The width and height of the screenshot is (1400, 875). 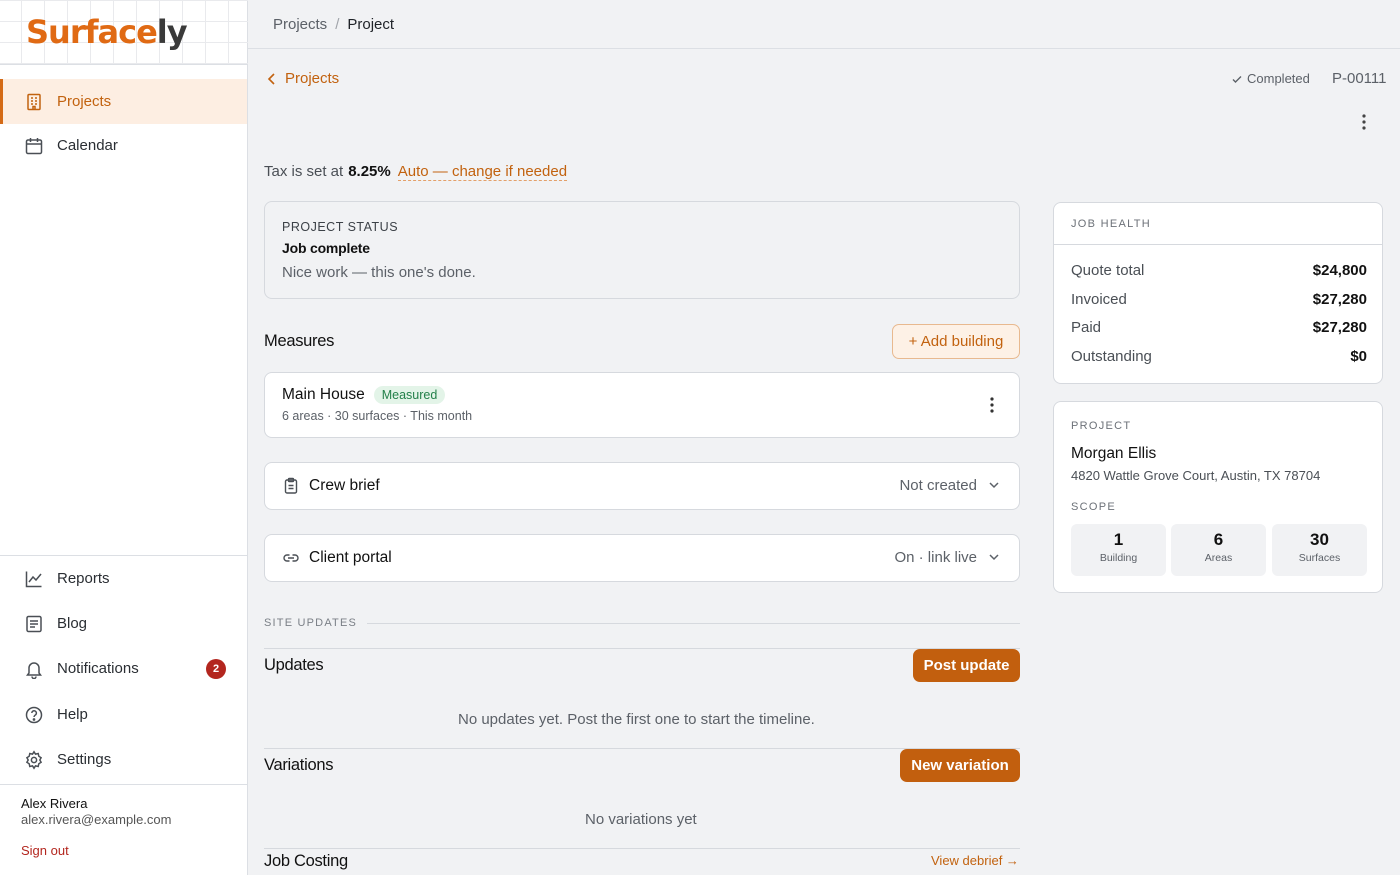 I want to click on building-name-row: Main House Measured, so click(x=364, y=395).